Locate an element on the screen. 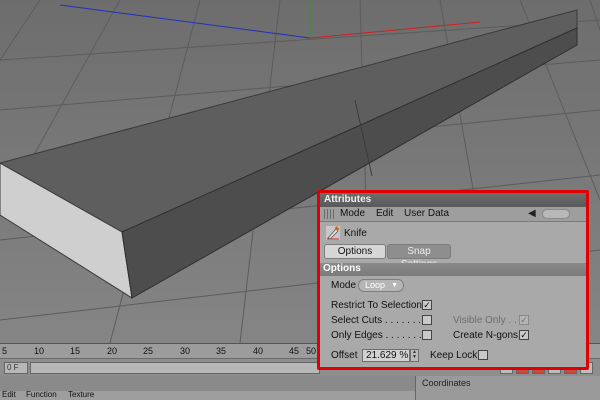 The image size is (600, 400). timeline-tick: 40 is located at coordinates (258, 351).